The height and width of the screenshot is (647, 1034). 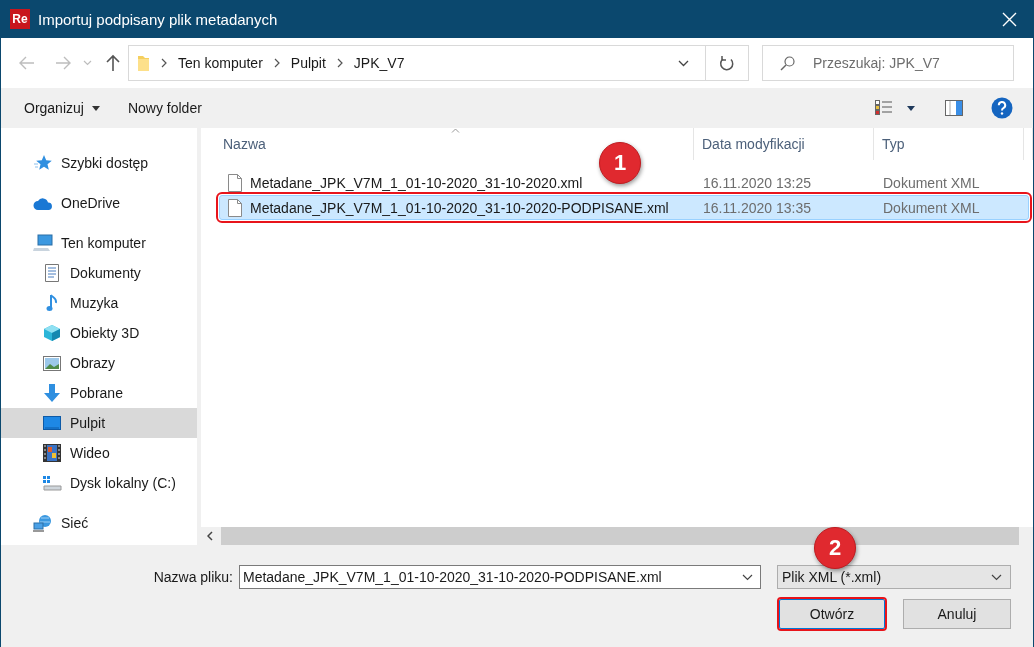 I want to click on scroll-left-icon, so click(x=210, y=536).